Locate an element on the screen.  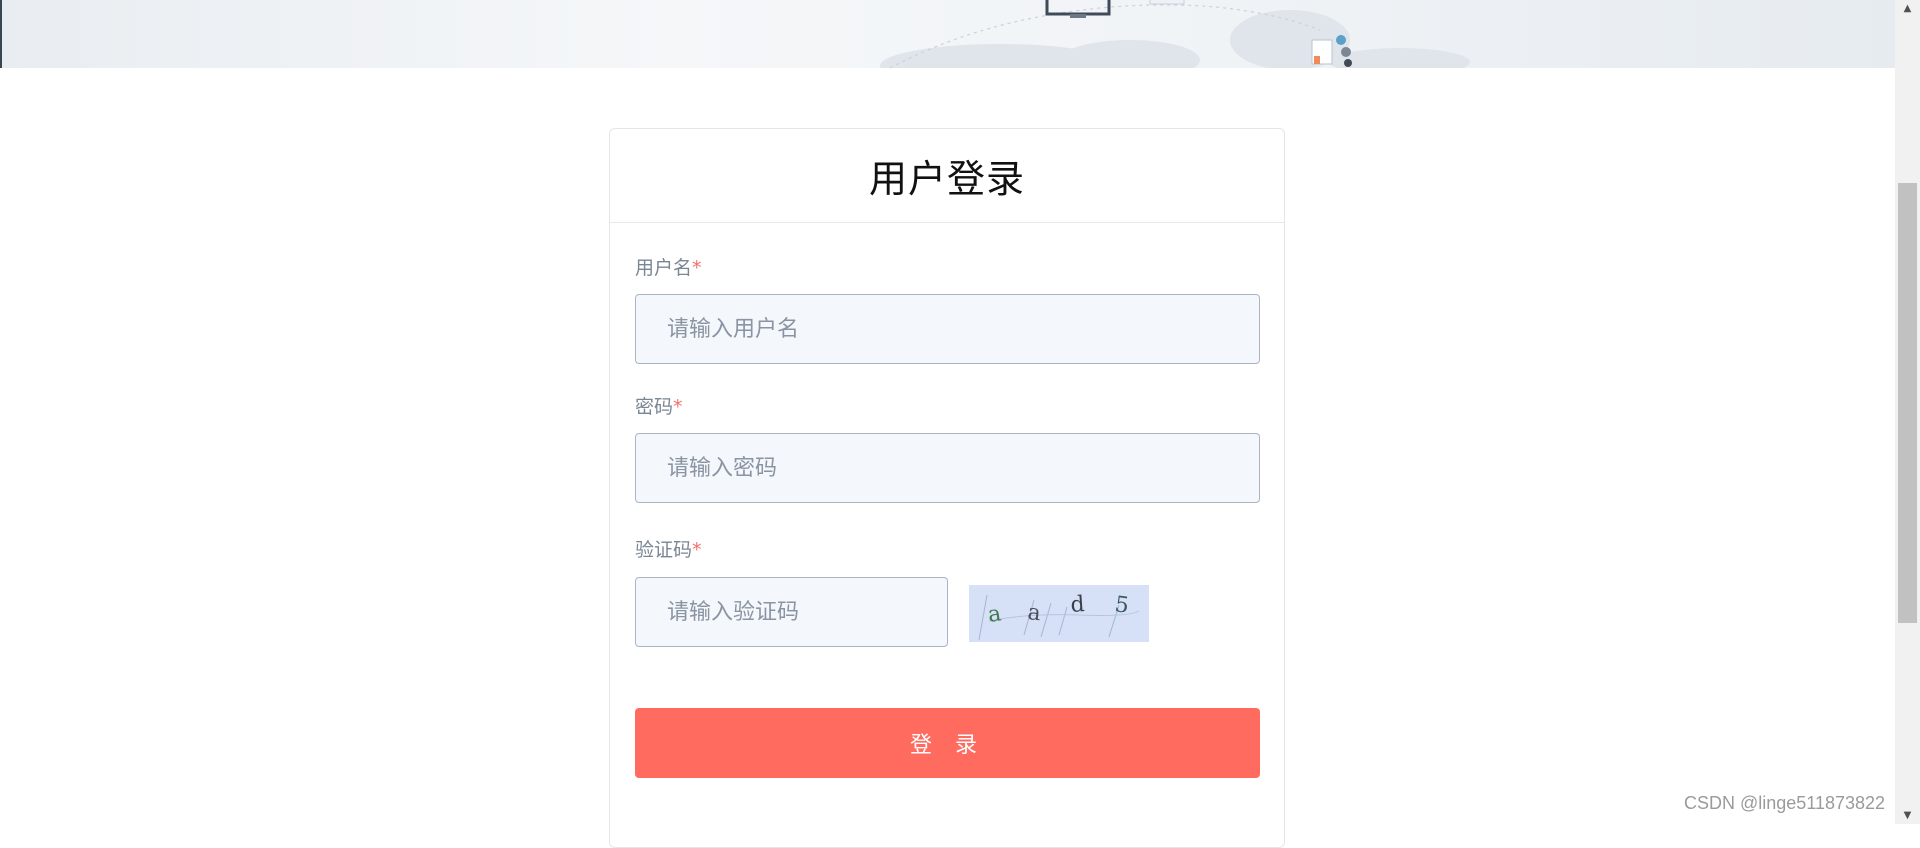
login-card-header: 用户登录 is located at coordinates (947, 176).